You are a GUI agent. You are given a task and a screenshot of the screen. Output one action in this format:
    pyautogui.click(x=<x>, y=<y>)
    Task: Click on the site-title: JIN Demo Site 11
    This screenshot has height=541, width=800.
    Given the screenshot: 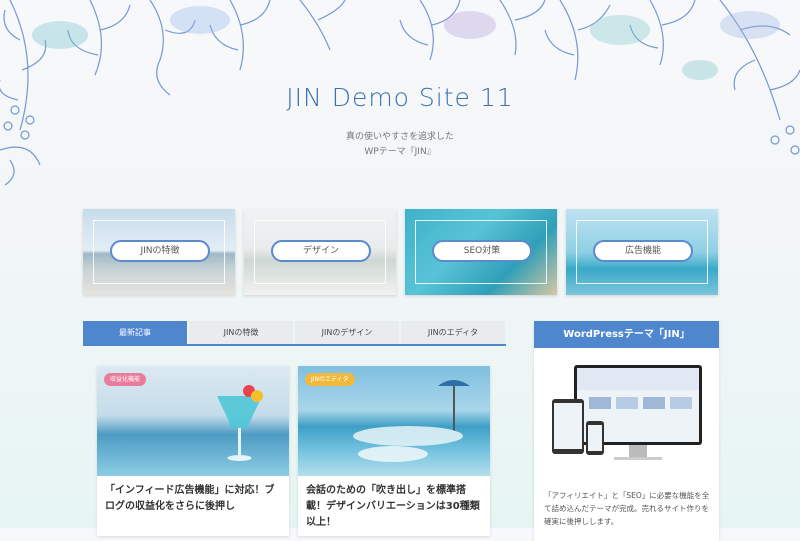 What is the action you would take?
    pyautogui.click(x=400, y=97)
    